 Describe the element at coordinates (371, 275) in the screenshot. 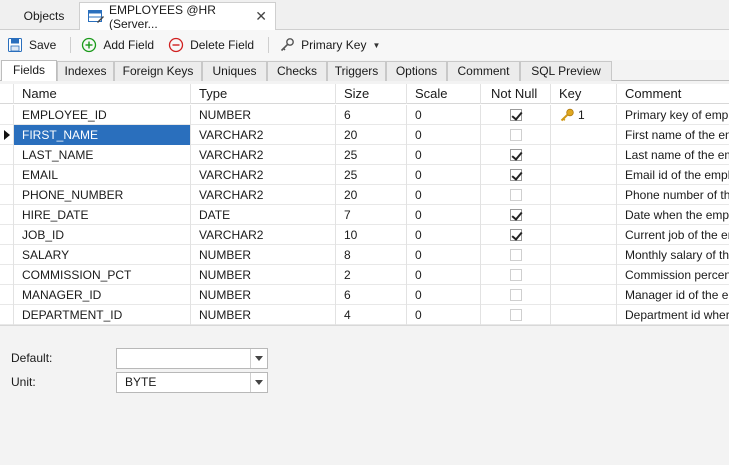

I see `field-size-cell: 2` at that location.